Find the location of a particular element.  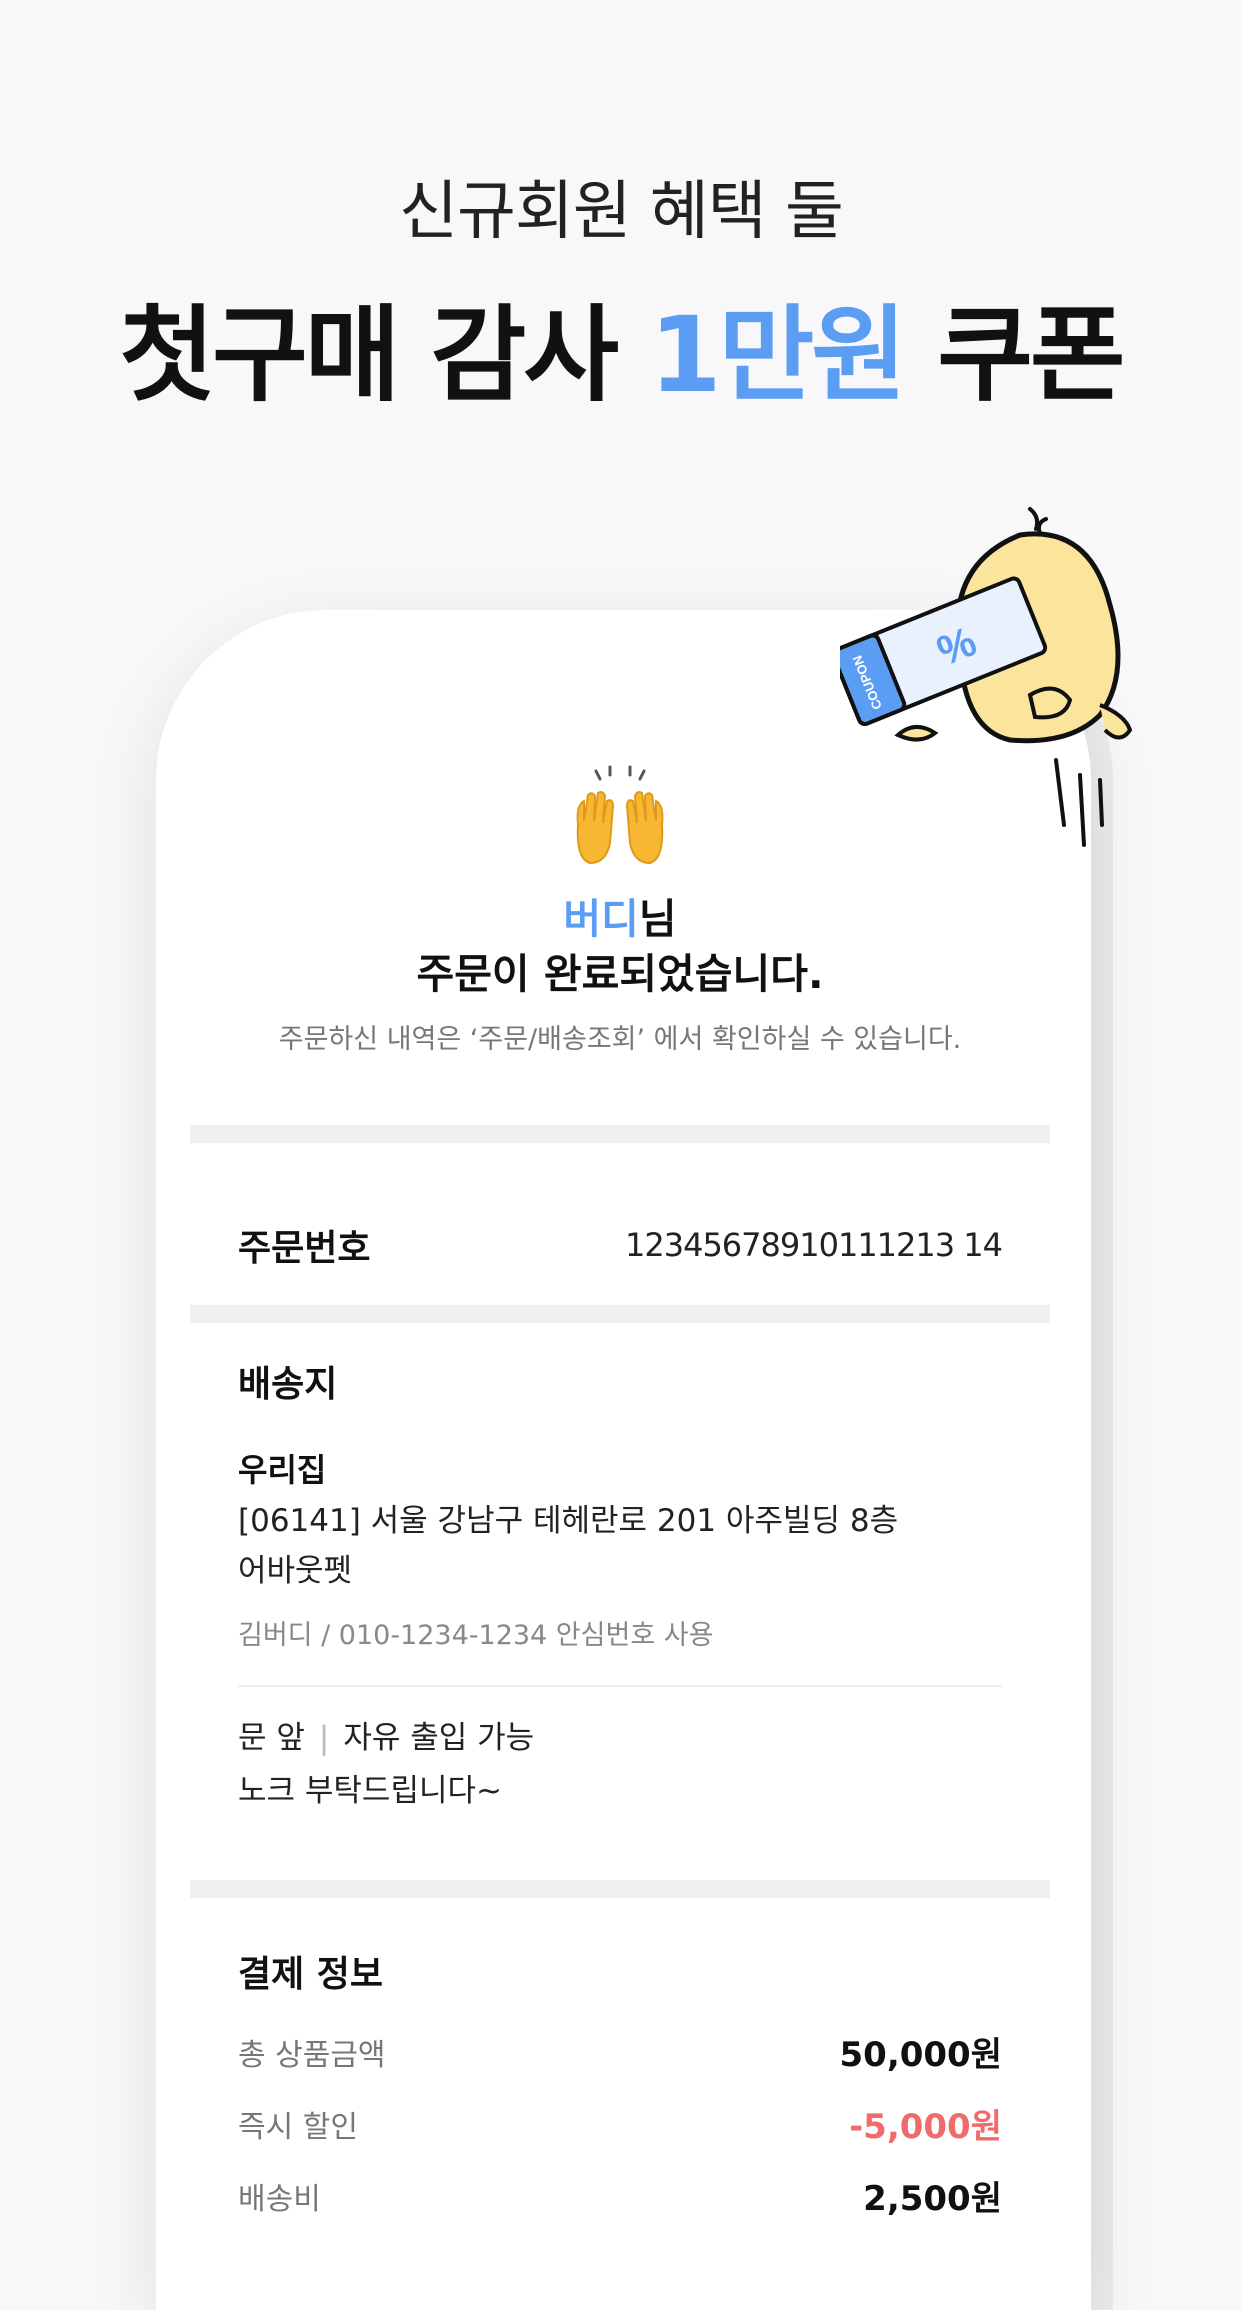

payment-line-label: 즉시 할인 is located at coordinates (298, 2127).